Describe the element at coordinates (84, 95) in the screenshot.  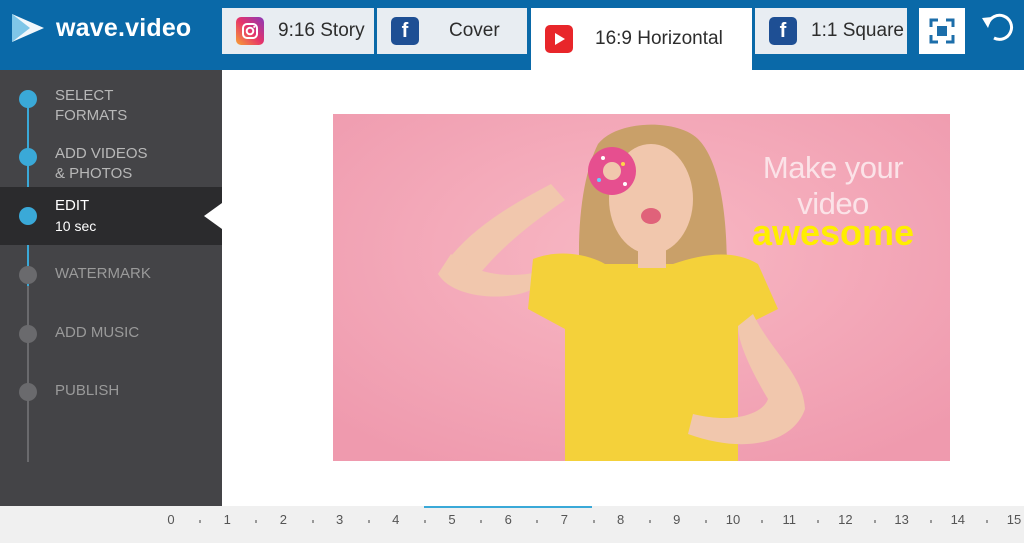
I see `step-label: SELECT` at that location.